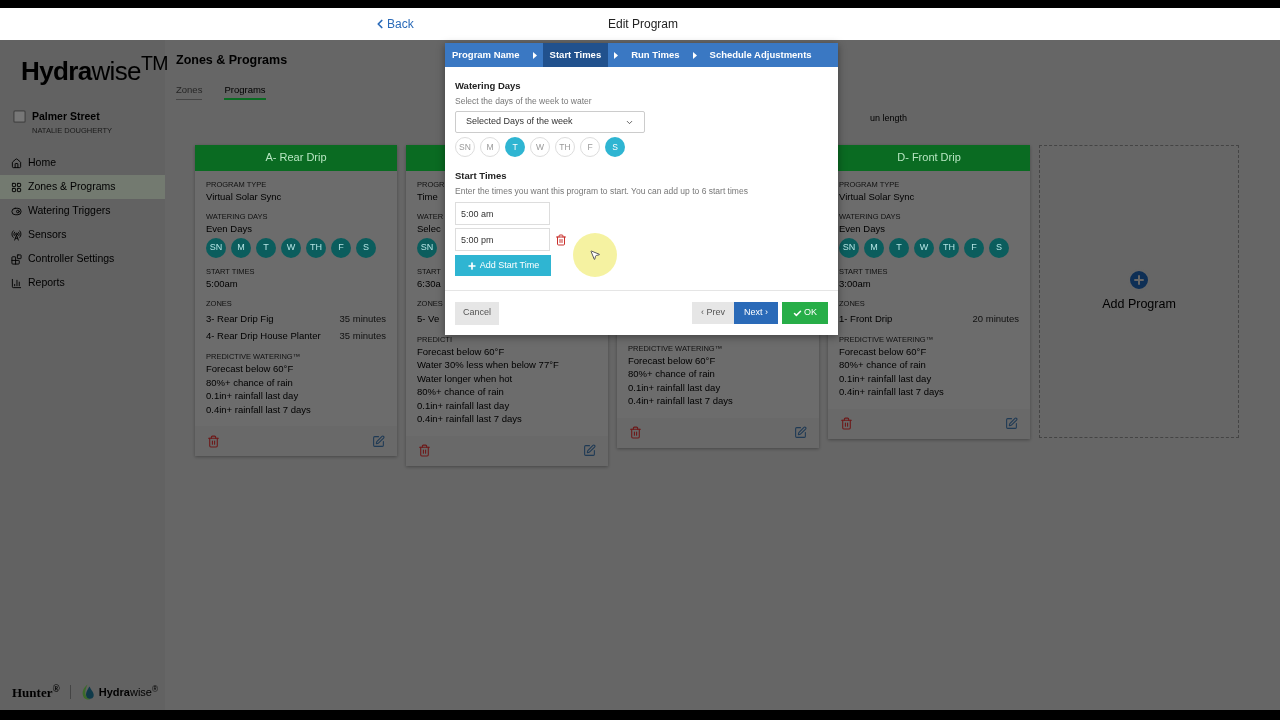  I want to click on home-icon, so click(16, 163).